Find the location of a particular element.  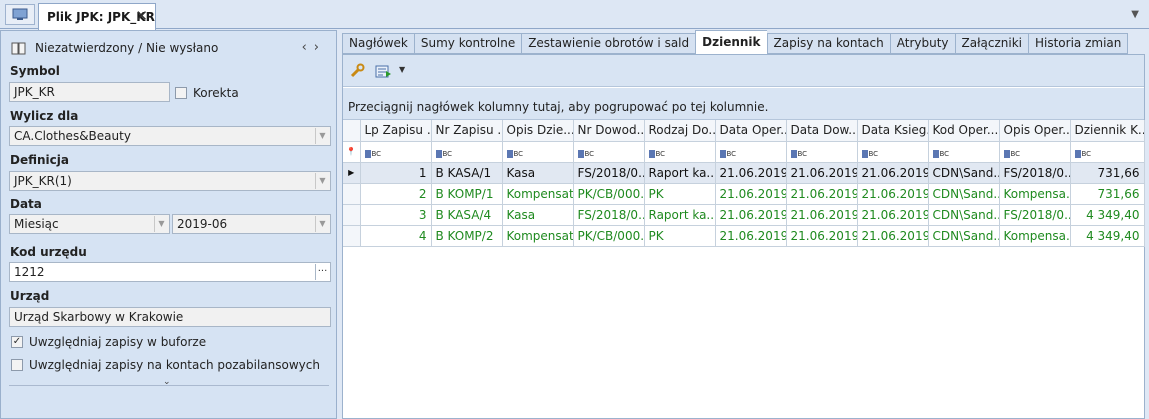

table-cell: 1 is located at coordinates (396, 173).